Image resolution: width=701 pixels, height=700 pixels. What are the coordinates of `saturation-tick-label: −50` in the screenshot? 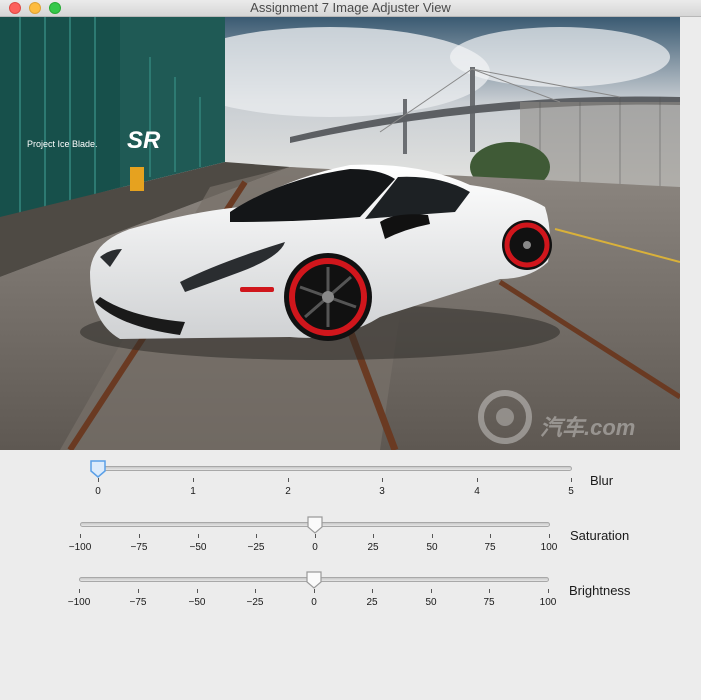 It's located at (198, 547).